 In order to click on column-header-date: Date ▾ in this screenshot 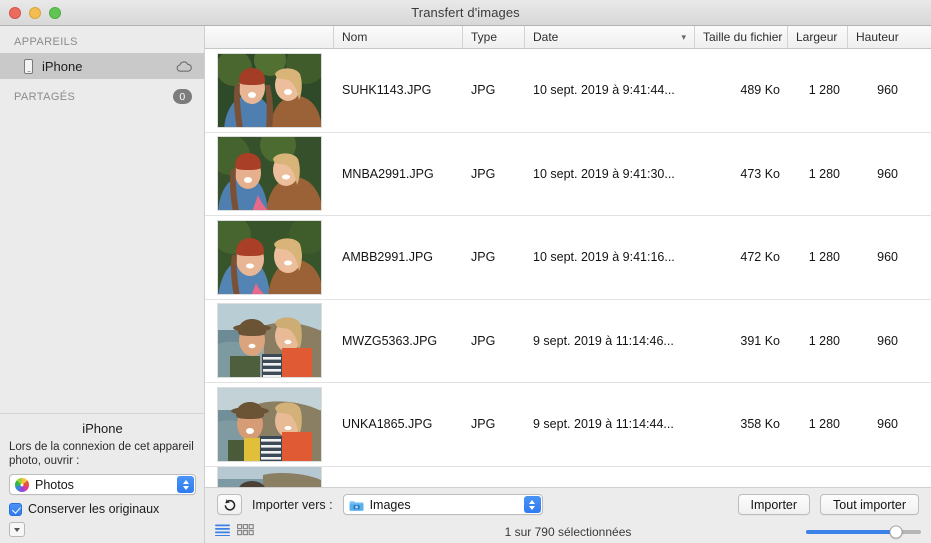, I will do `click(610, 37)`.